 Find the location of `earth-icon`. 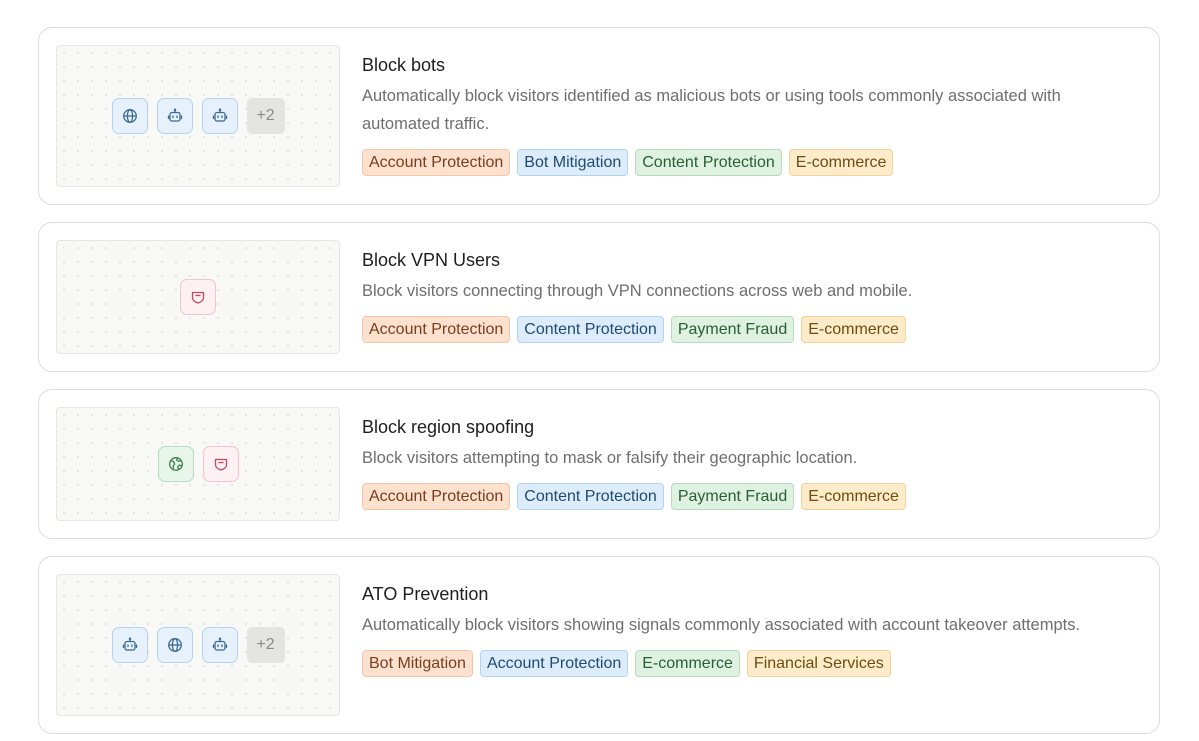

earth-icon is located at coordinates (176, 464).